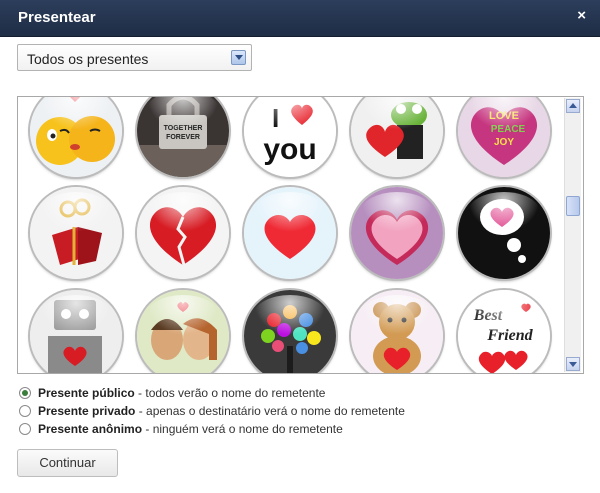  I want to click on teddy-bear-gift, so click(397, 331).